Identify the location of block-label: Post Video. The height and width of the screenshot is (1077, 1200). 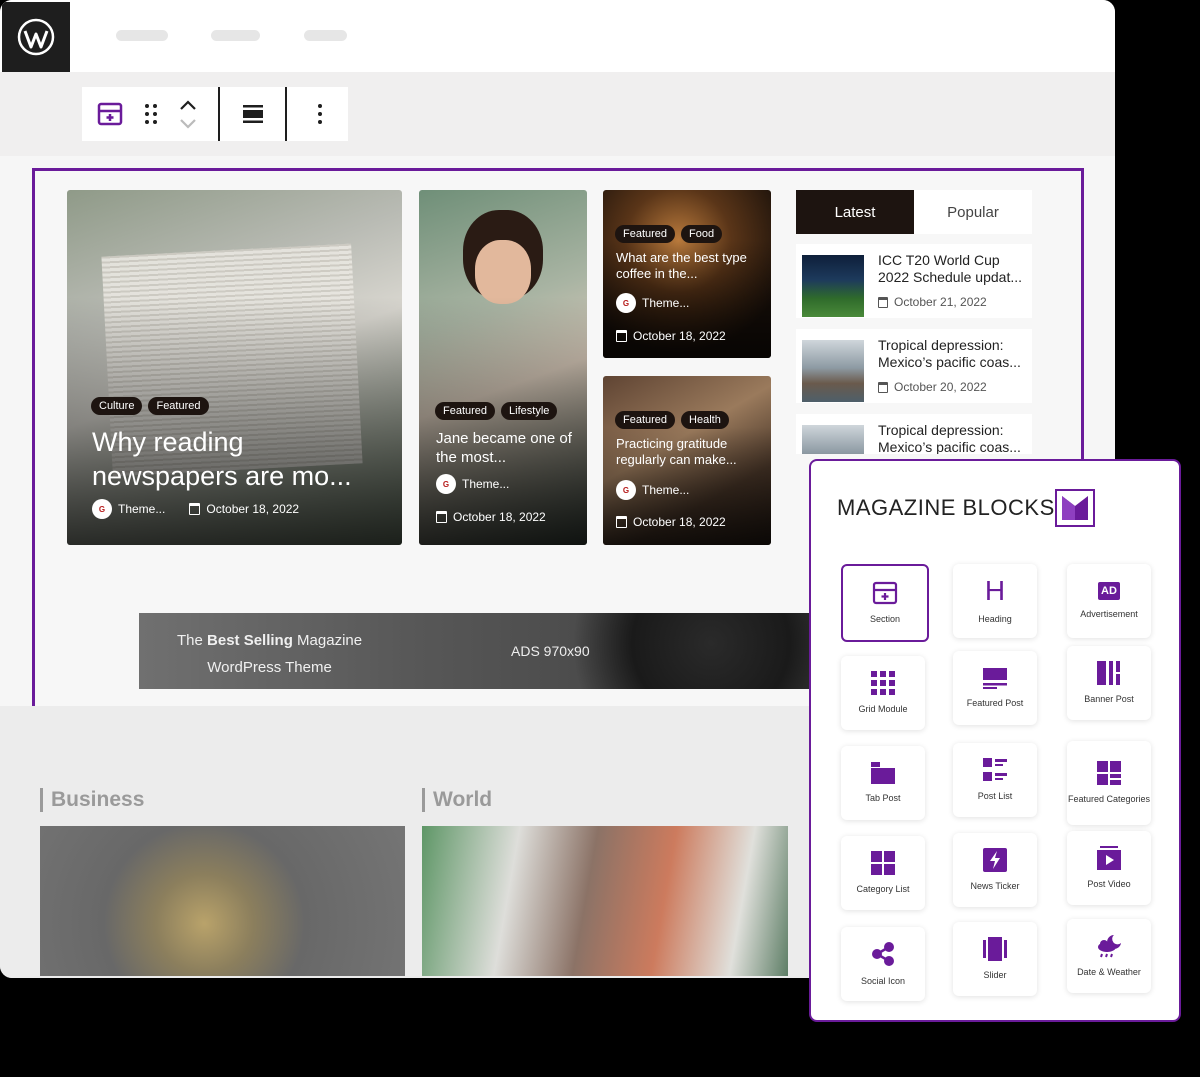
(1109, 883).